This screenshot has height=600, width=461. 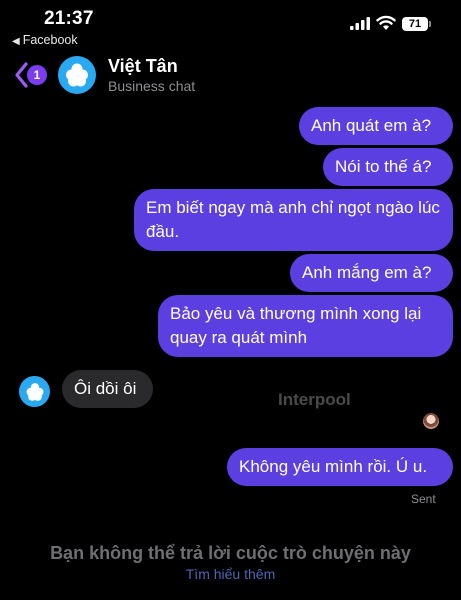 What do you see at coordinates (376, 126) in the screenshot?
I see `message-bubble-outgoing: Anh quát em à?` at bounding box center [376, 126].